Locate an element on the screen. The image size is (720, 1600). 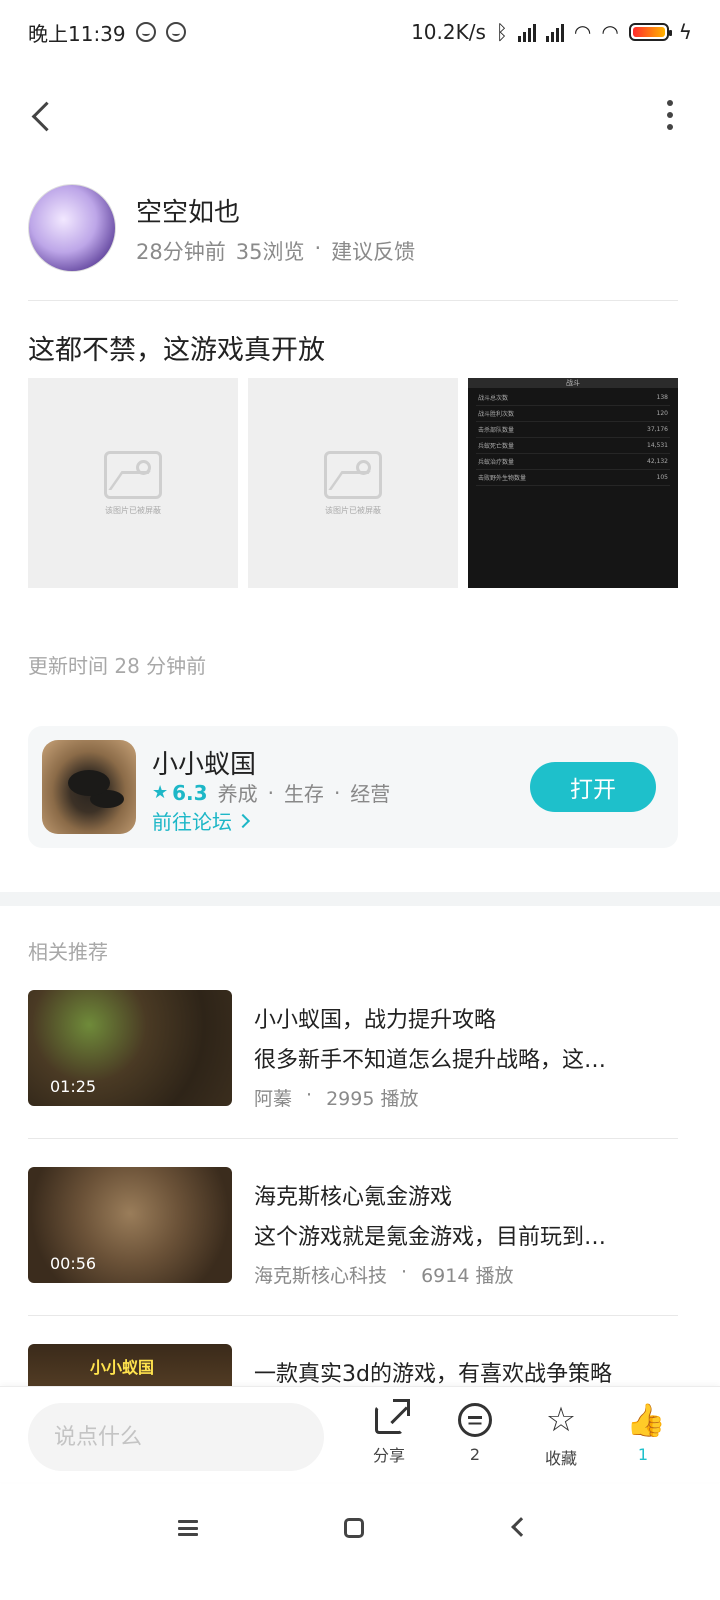
game-icon is located at coordinates (89, 787).